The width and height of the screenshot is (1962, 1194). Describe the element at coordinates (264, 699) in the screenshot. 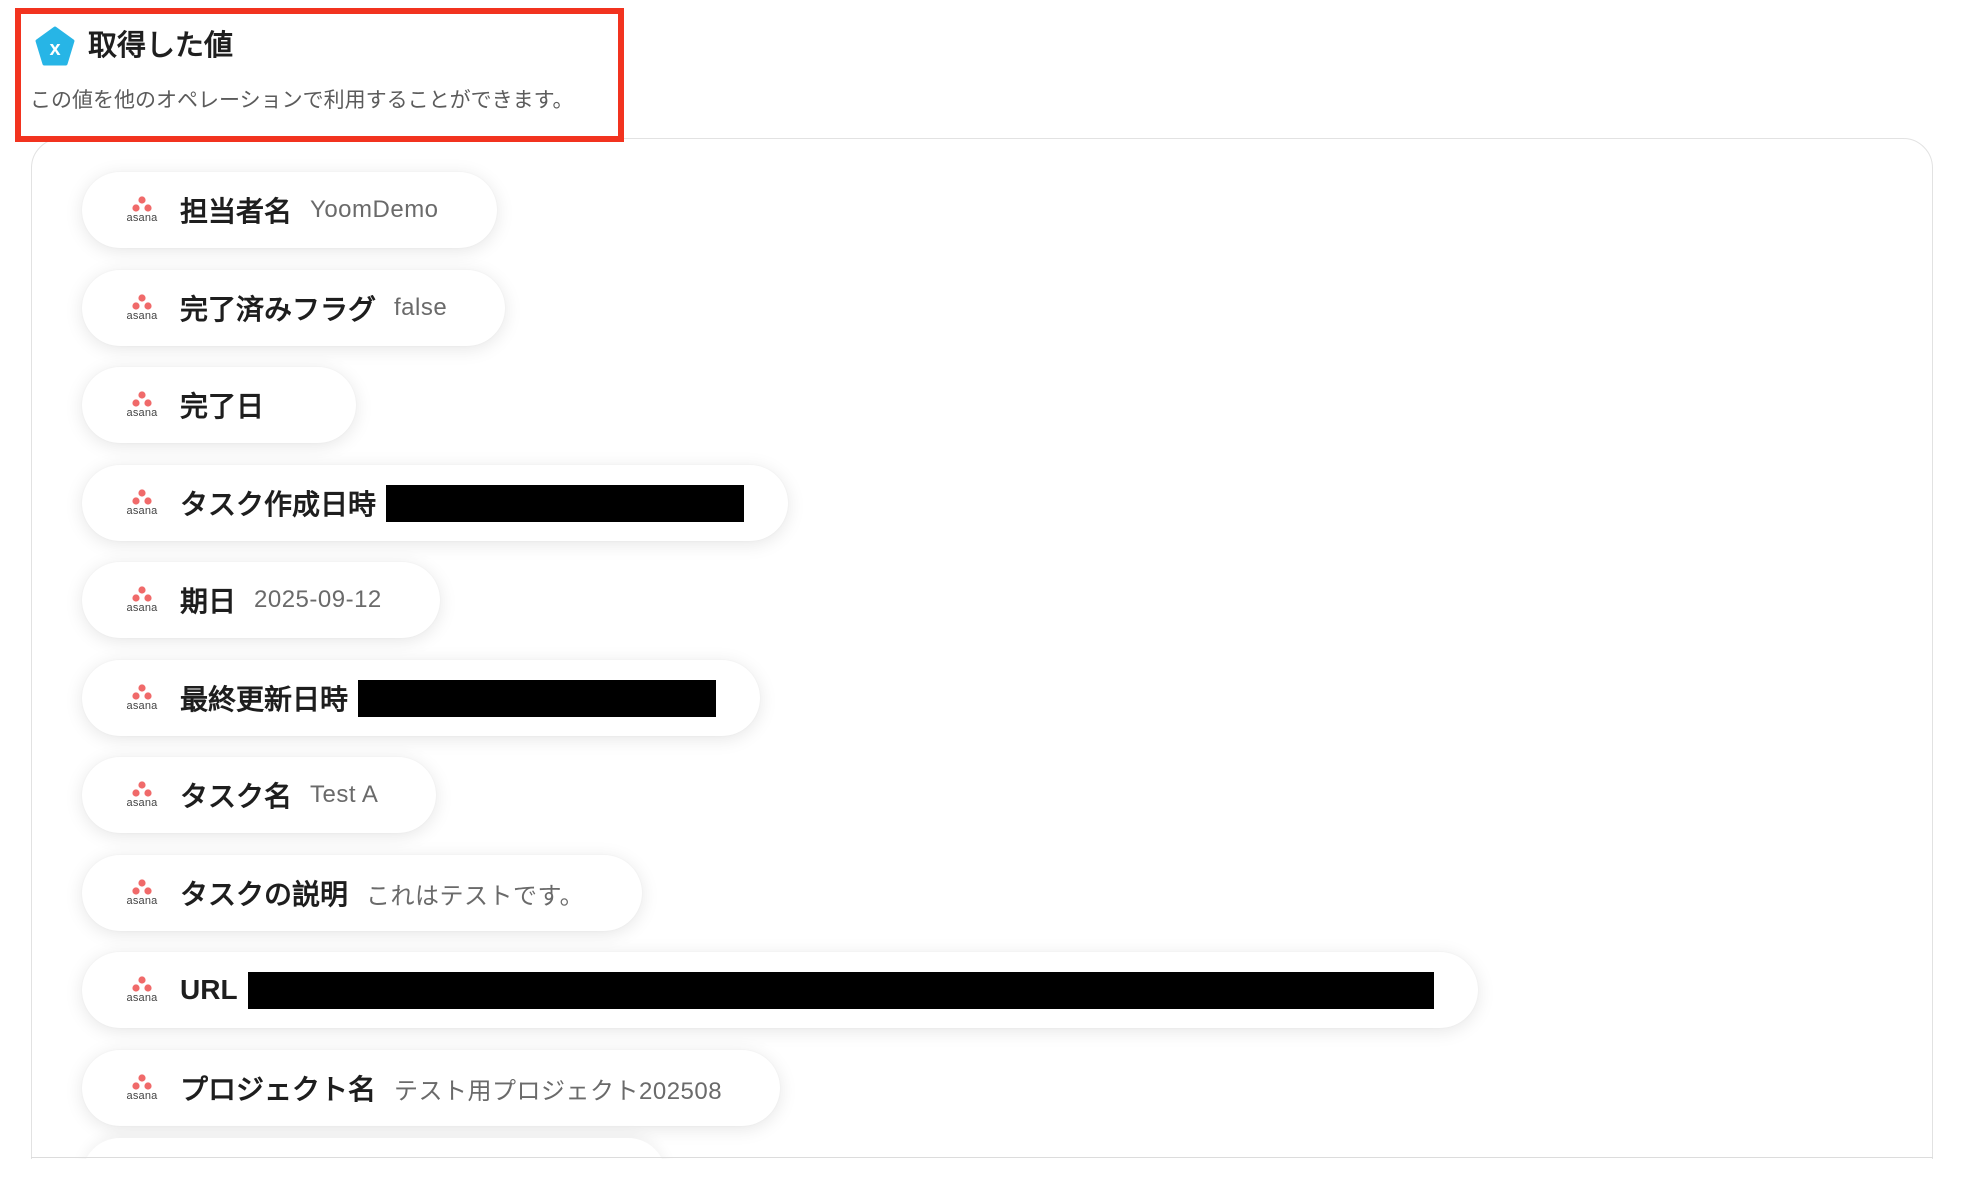

I see `value-label: 最終更新日時` at that location.